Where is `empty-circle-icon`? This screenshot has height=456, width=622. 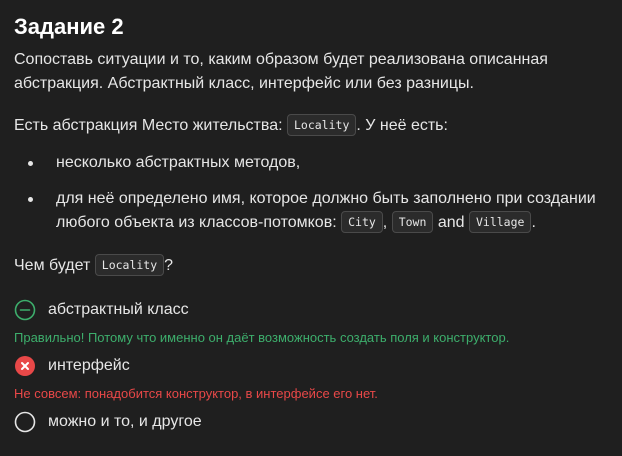
empty-circle-icon is located at coordinates (25, 422).